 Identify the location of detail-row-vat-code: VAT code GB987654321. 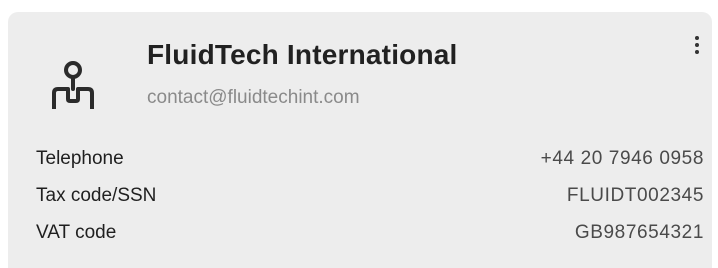
(370, 232).